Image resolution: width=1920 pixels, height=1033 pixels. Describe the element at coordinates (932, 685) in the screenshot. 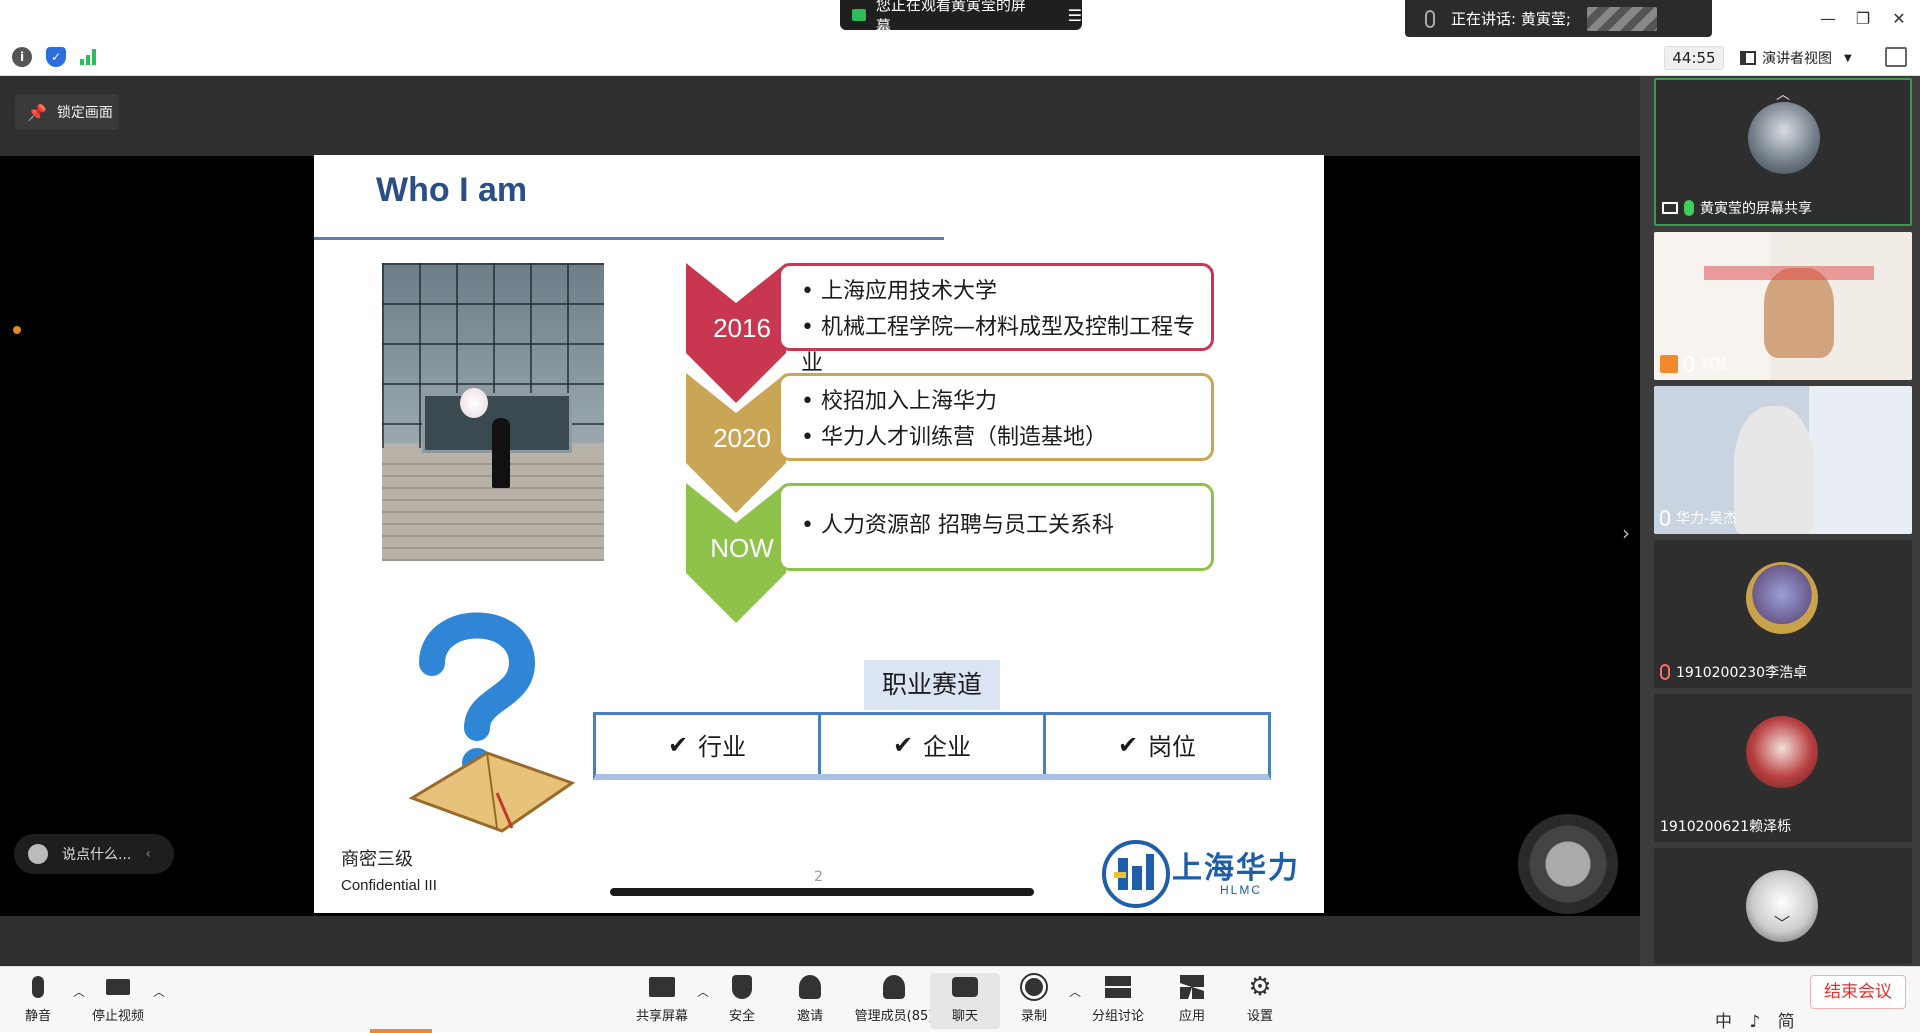

I see `career-track-title: 职业赛道` at that location.